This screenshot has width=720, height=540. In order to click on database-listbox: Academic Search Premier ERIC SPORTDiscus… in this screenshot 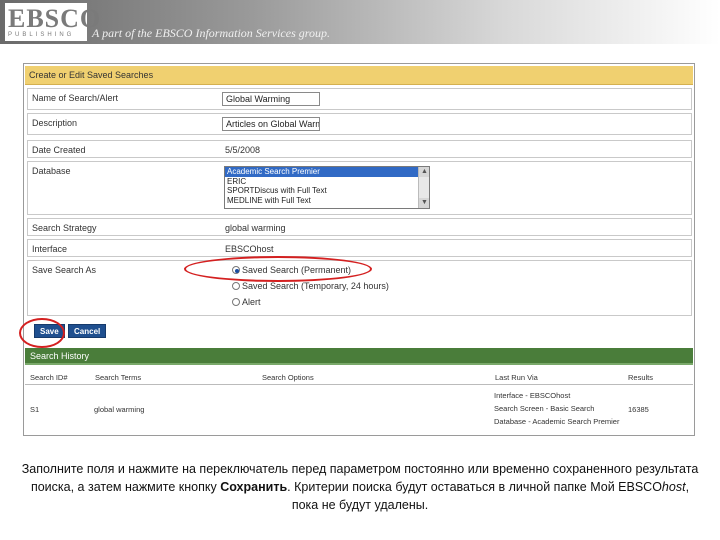, I will do `click(327, 187)`.